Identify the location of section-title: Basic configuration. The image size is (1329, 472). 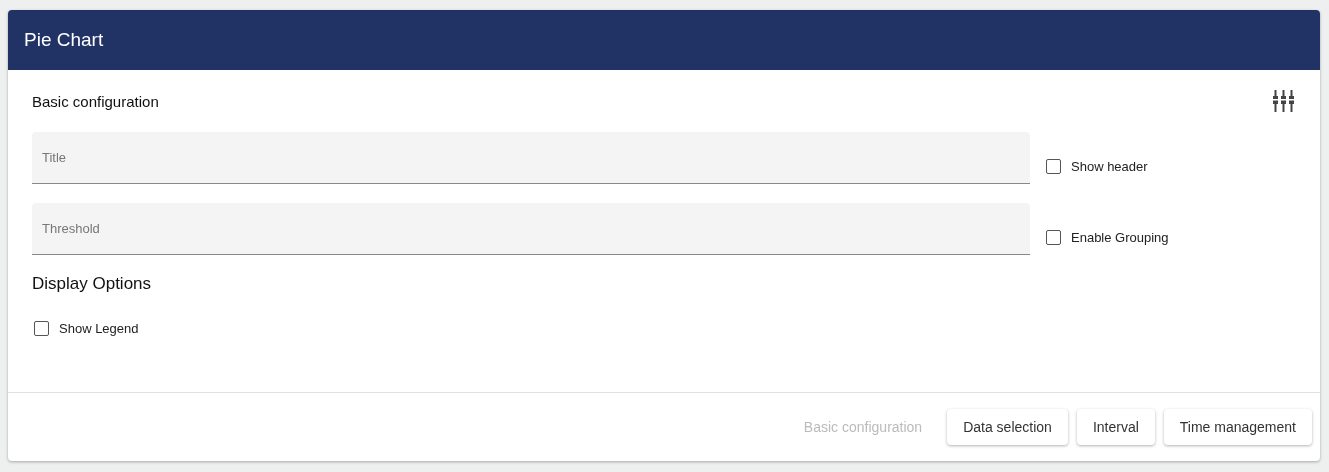
(95, 101).